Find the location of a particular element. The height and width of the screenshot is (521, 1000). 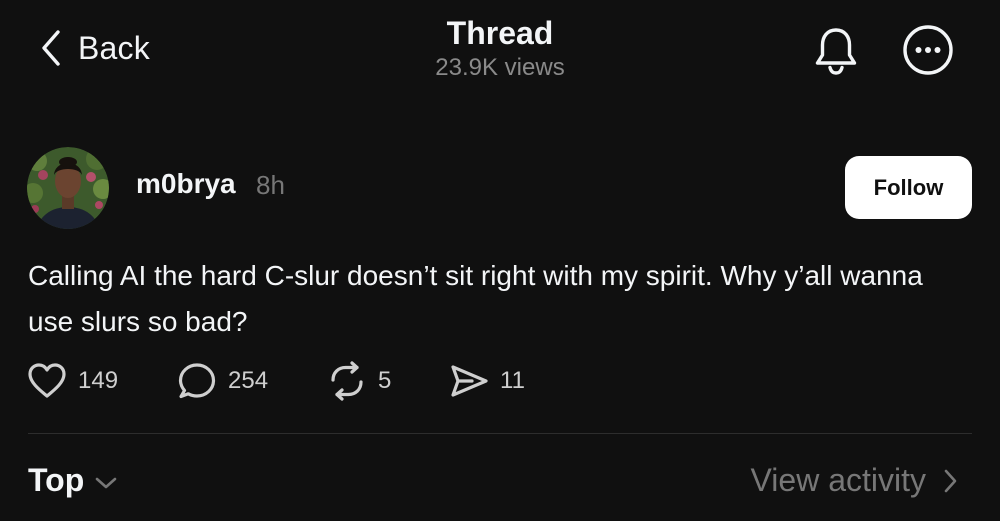

avatar is located at coordinates (68, 188).